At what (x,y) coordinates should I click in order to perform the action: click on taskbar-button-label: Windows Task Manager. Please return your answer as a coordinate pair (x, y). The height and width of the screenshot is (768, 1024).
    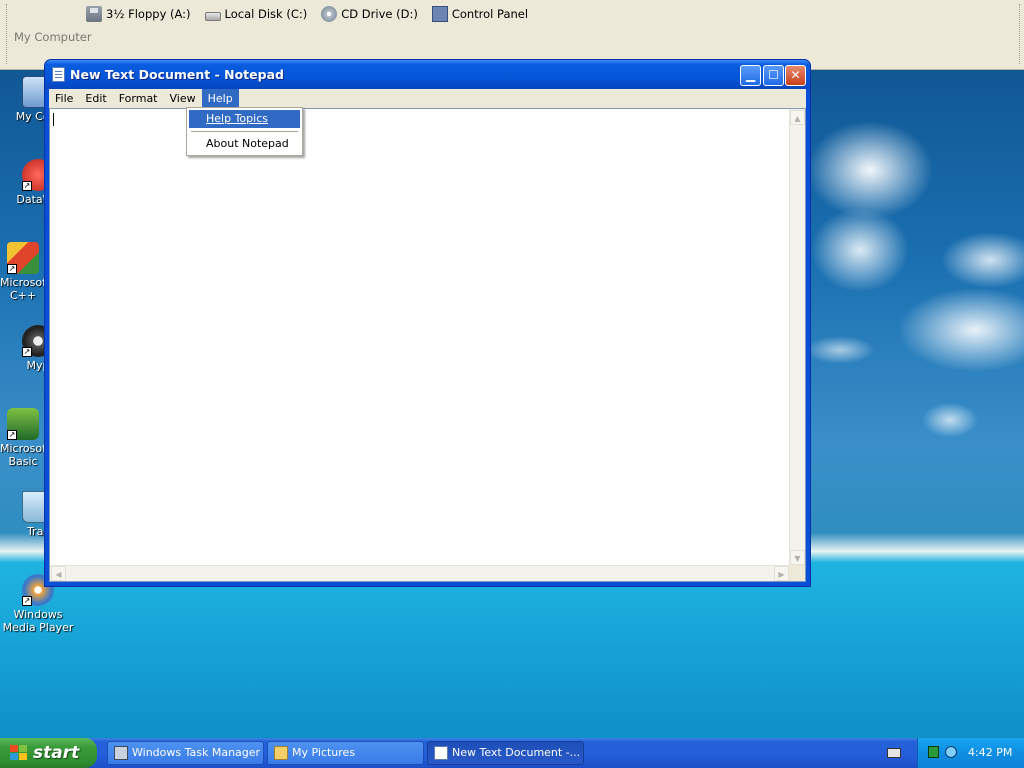
    Looking at the image, I should click on (196, 752).